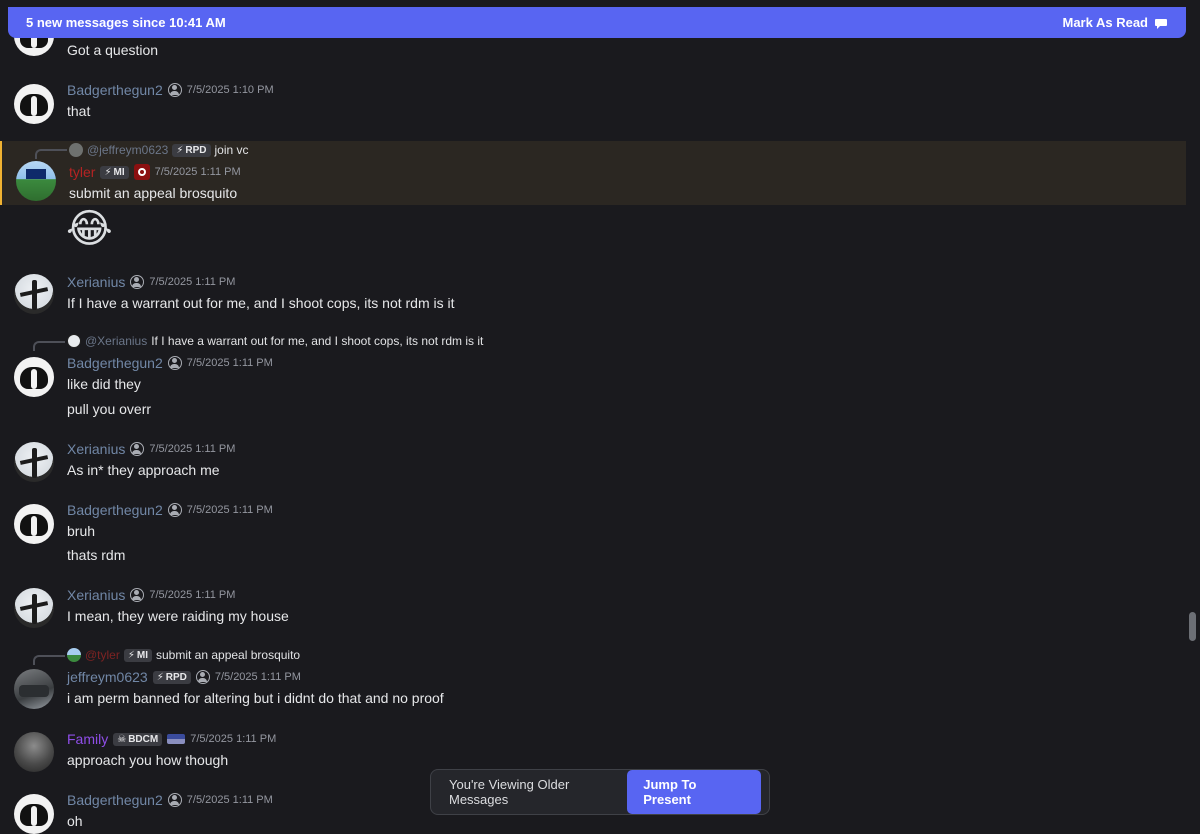  Describe the element at coordinates (109, 409) in the screenshot. I see `message-text: pull you overr` at that location.